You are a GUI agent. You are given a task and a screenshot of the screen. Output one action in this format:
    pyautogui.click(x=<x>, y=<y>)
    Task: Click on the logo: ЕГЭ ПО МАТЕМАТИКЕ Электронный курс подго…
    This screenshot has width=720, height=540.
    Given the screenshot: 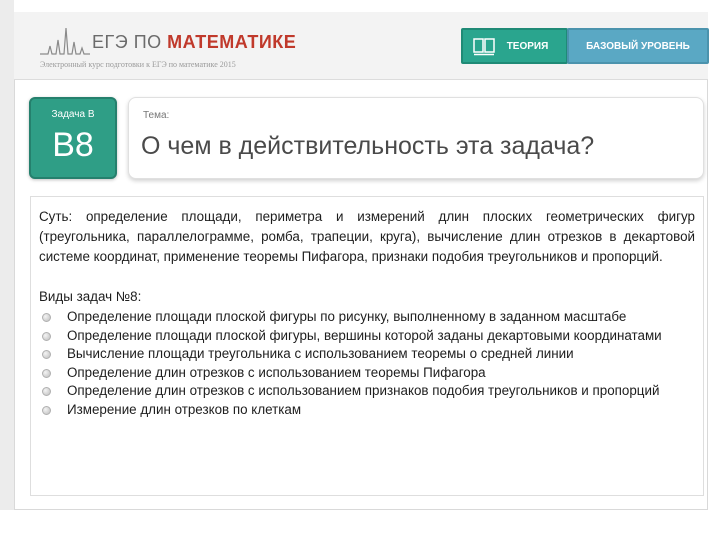 What is the action you would take?
    pyautogui.click(x=170, y=48)
    